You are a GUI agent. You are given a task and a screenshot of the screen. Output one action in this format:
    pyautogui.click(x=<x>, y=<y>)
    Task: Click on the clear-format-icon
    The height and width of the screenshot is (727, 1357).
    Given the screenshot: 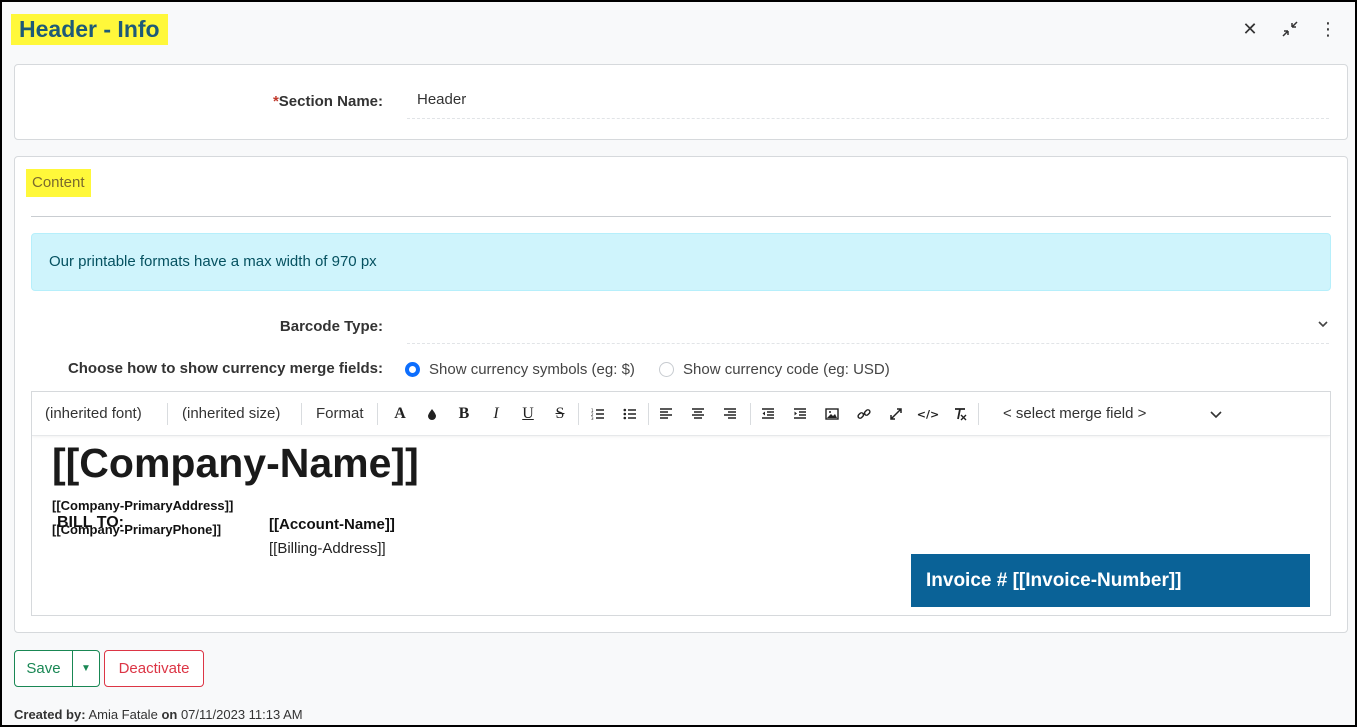 What is the action you would take?
    pyautogui.click(x=960, y=414)
    